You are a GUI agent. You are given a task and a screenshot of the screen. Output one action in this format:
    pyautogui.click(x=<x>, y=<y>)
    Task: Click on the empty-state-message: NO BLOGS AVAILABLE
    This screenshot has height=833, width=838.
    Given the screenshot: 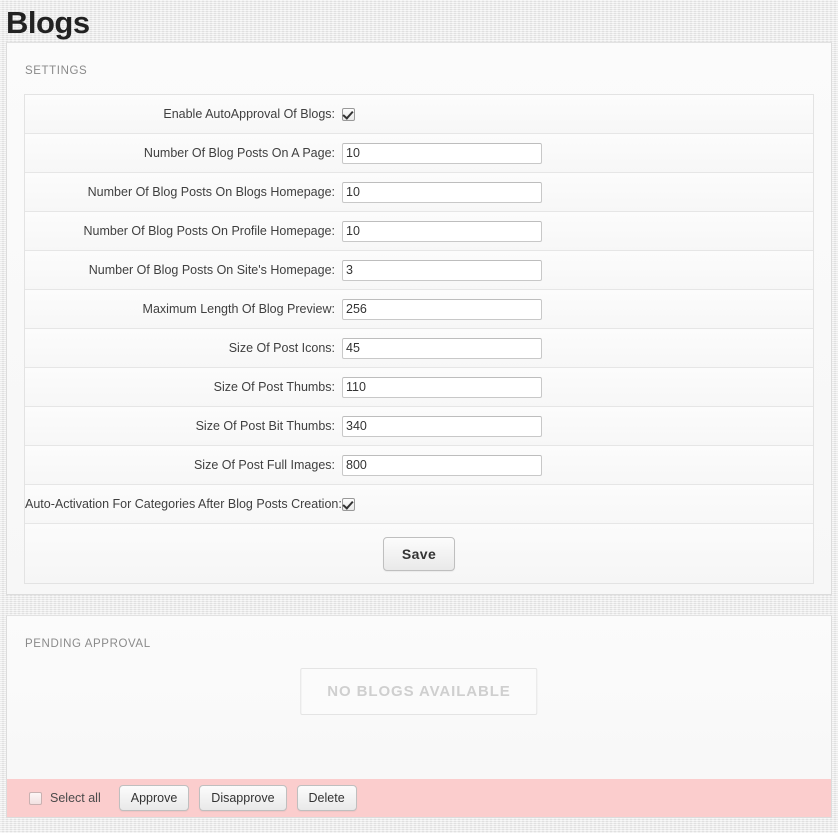 What is the action you would take?
    pyautogui.click(x=419, y=691)
    